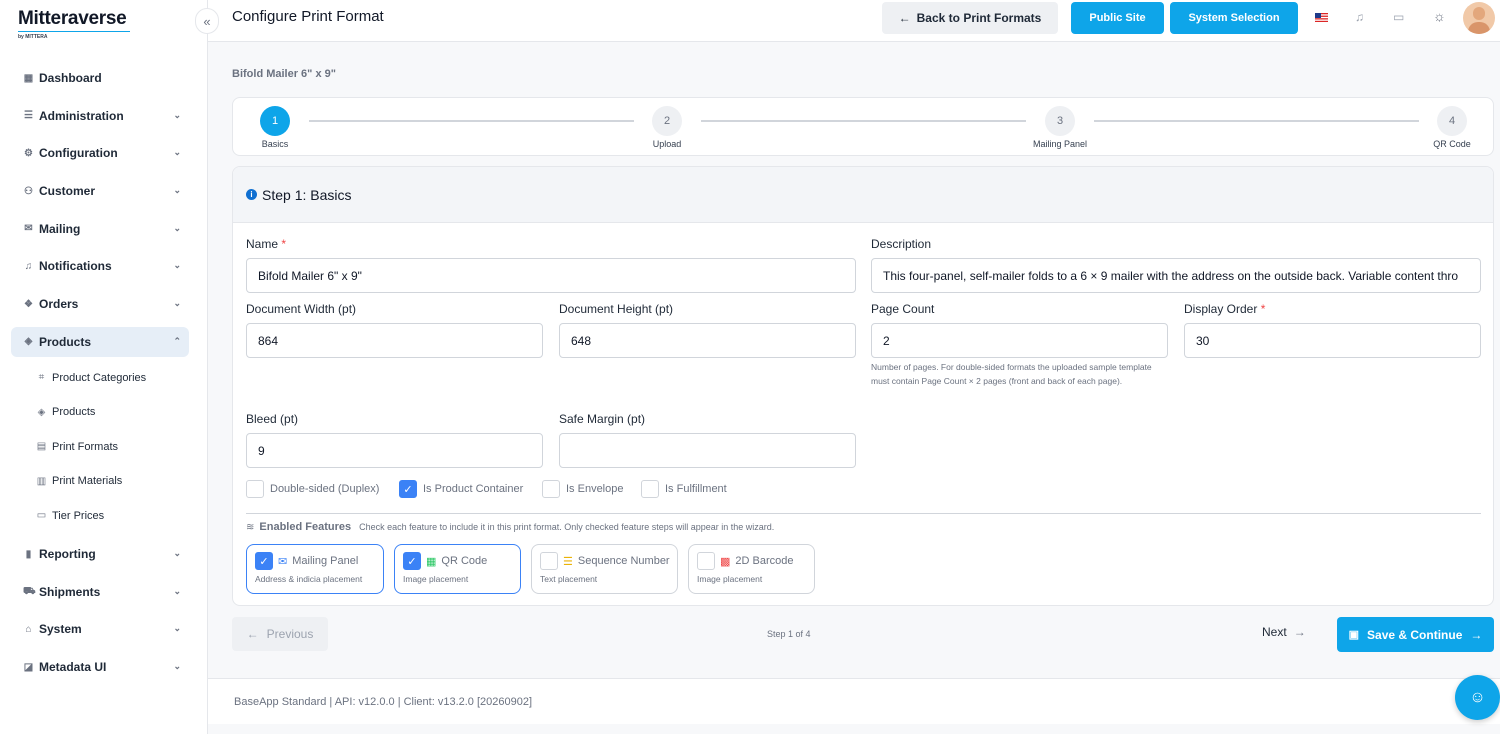 This screenshot has height=734, width=1500. What do you see at coordinates (725, 561) in the screenshot?
I see `barcode-icon: ▩` at bounding box center [725, 561].